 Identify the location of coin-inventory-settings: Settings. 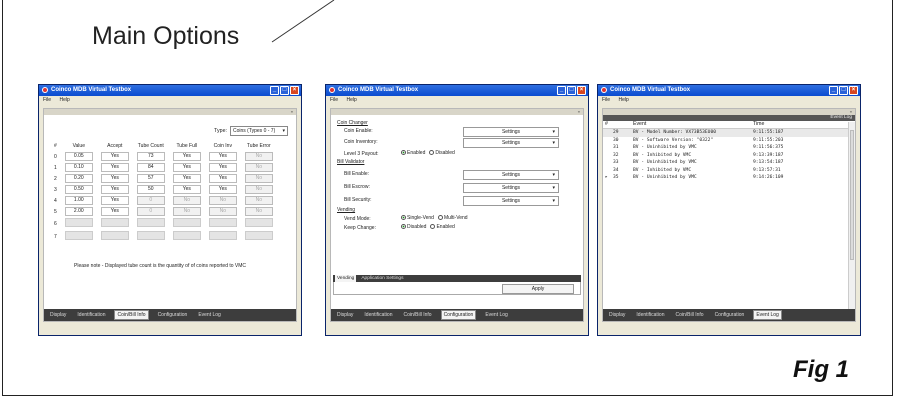
(511, 143).